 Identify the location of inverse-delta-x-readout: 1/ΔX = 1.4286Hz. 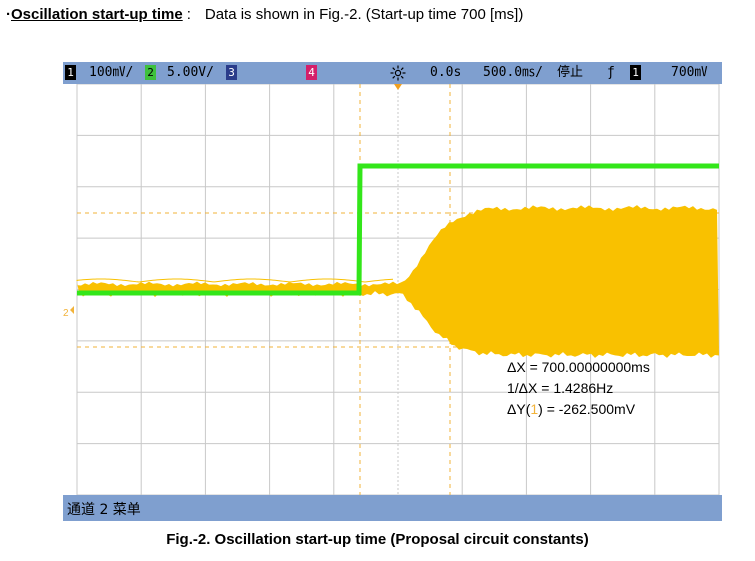
(560, 388).